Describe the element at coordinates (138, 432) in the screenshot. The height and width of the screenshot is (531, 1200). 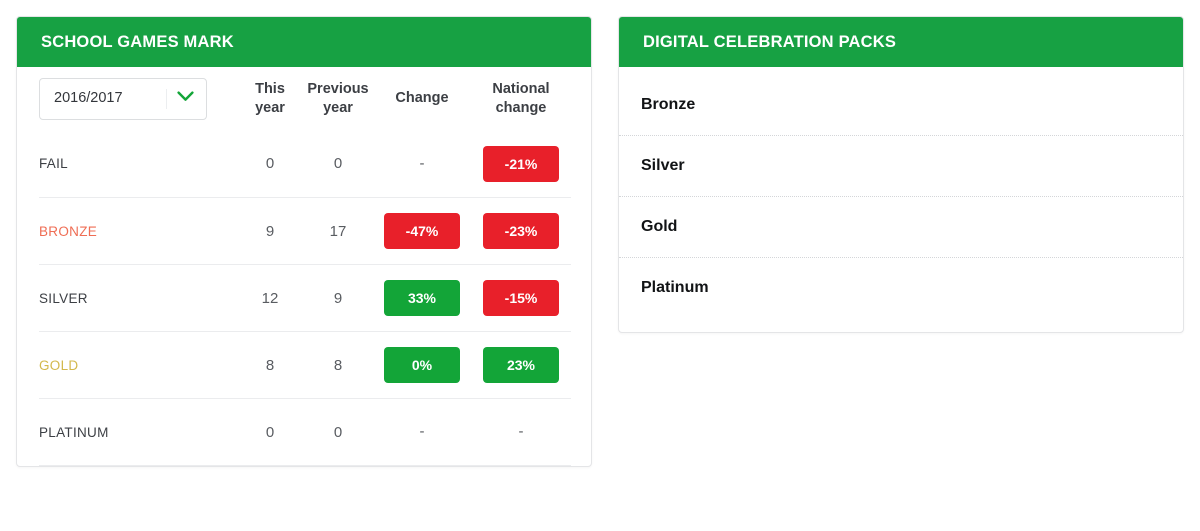
I see `row-label-platinum: PLATINUM` at that location.